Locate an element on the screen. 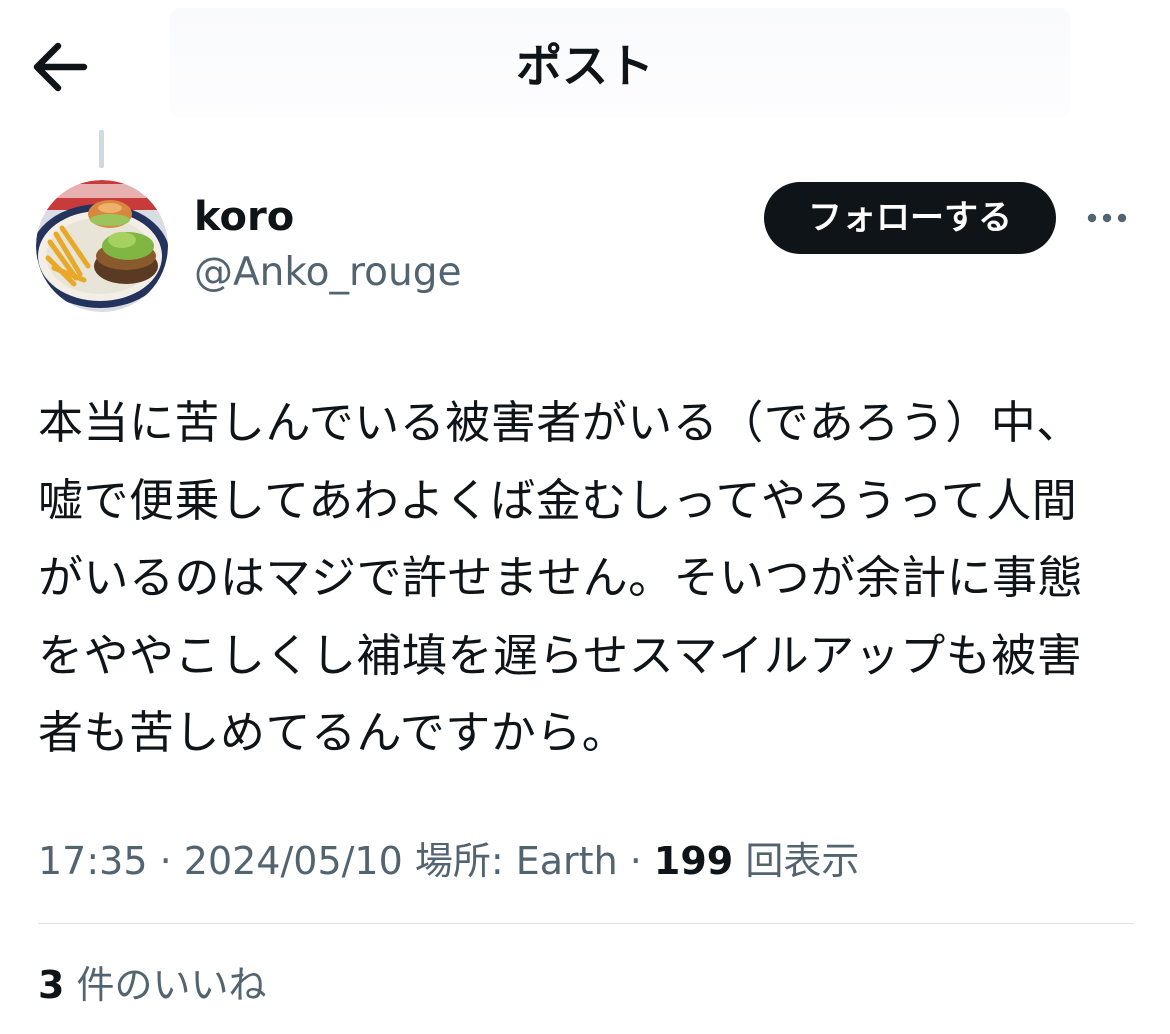 This screenshot has height=1034, width=1170. avatar is located at coordinates (102, 246).